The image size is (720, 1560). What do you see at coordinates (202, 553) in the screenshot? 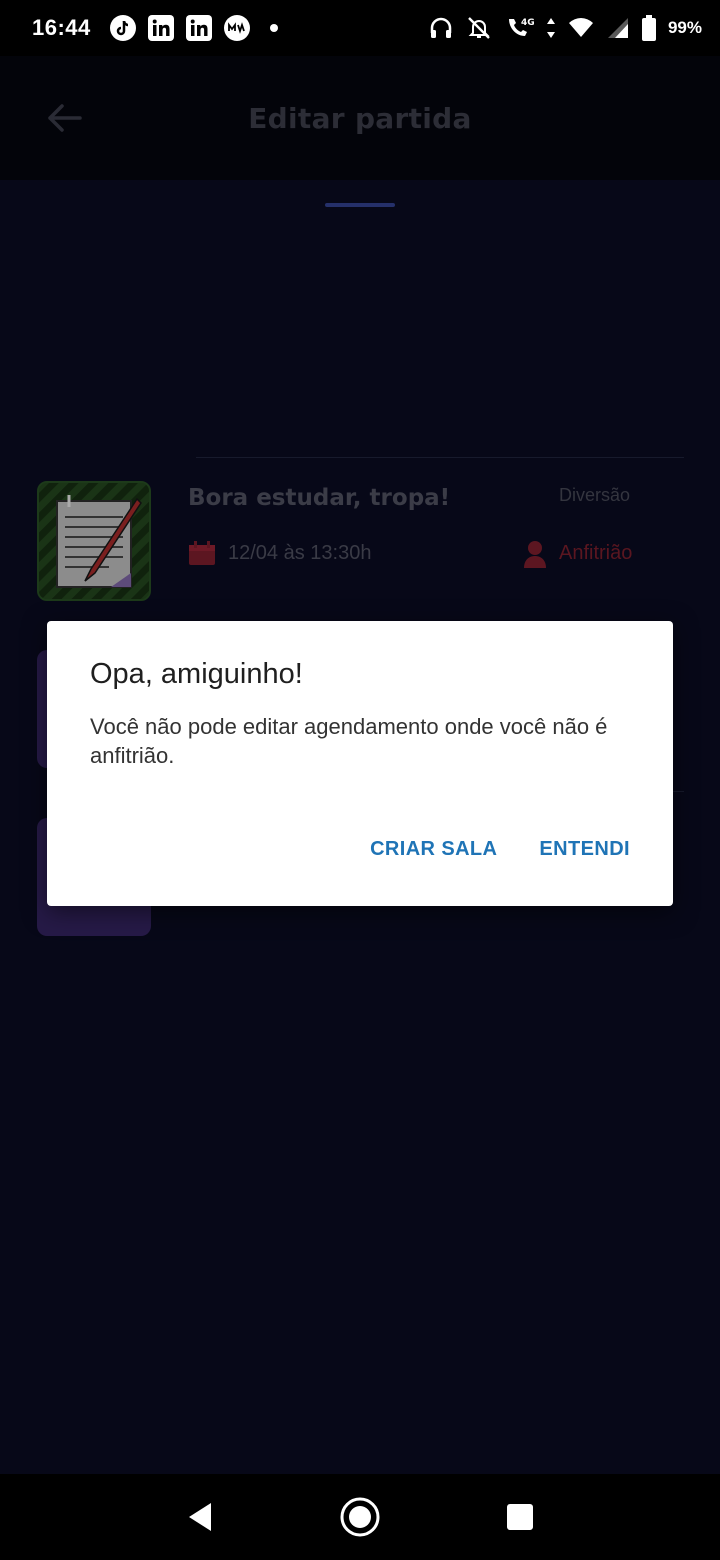
I see `calendar-icon` at bounding box center [202, 553].